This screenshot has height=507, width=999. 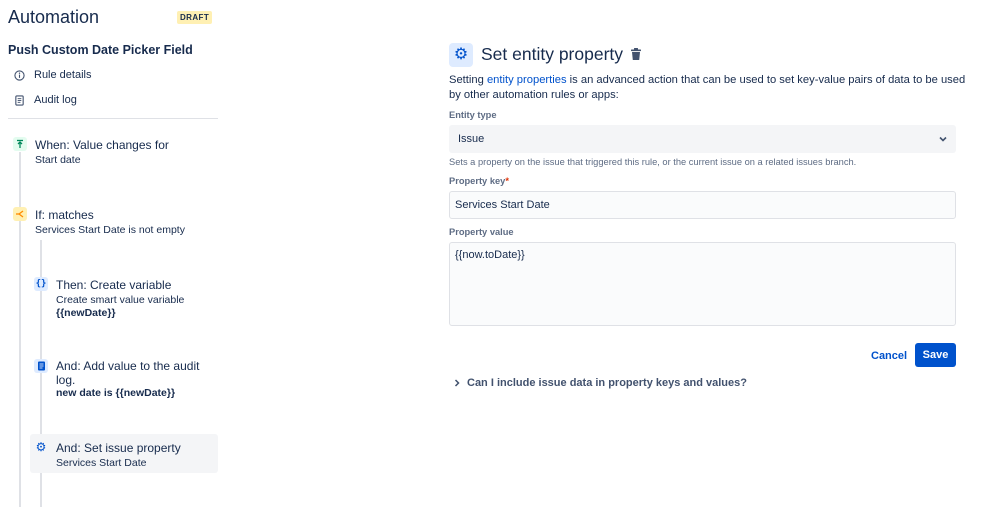 What do you see at coordinates (943, 139) in the screenshot?
I see `chevron-down-icon` at bounding box center [943, 139].